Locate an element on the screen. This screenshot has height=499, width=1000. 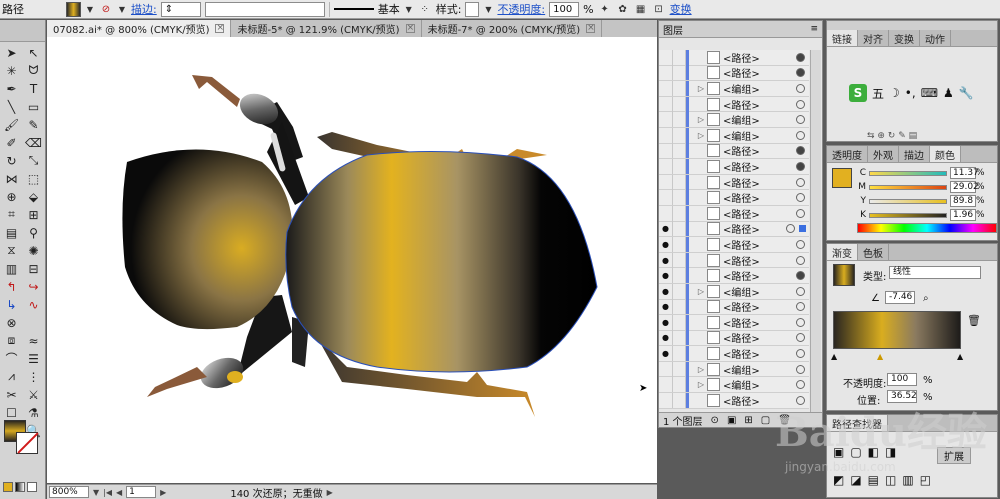
align-tool-icon: ☰ is located at coordinates (33, 358).